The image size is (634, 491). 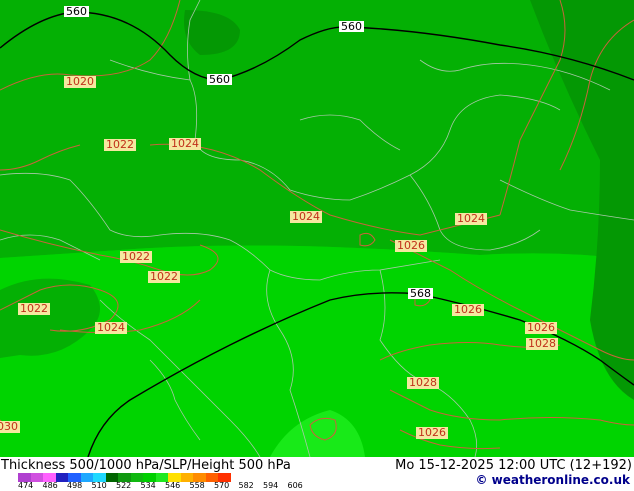 I want to click on valid-time: Mo 15-12-2025 12:00 UTC (12+192), so click(x=513, y=465).